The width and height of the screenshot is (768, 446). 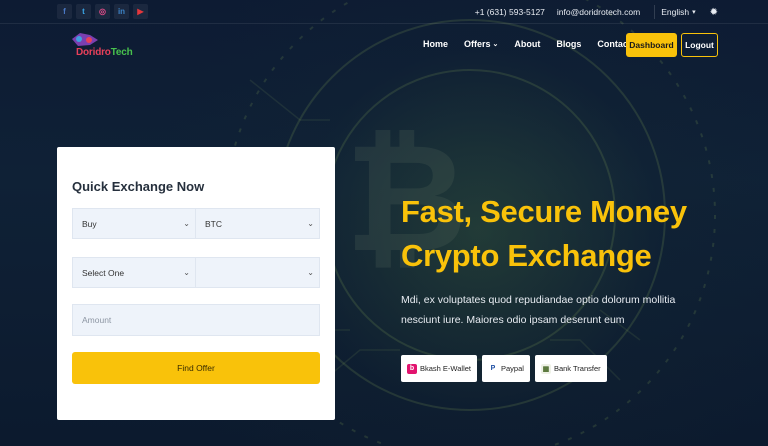 What do you see at coordinates (93, 52) in the screenshot?
I see `logo-part-1: Doridro` at bounding box center [93, 52].